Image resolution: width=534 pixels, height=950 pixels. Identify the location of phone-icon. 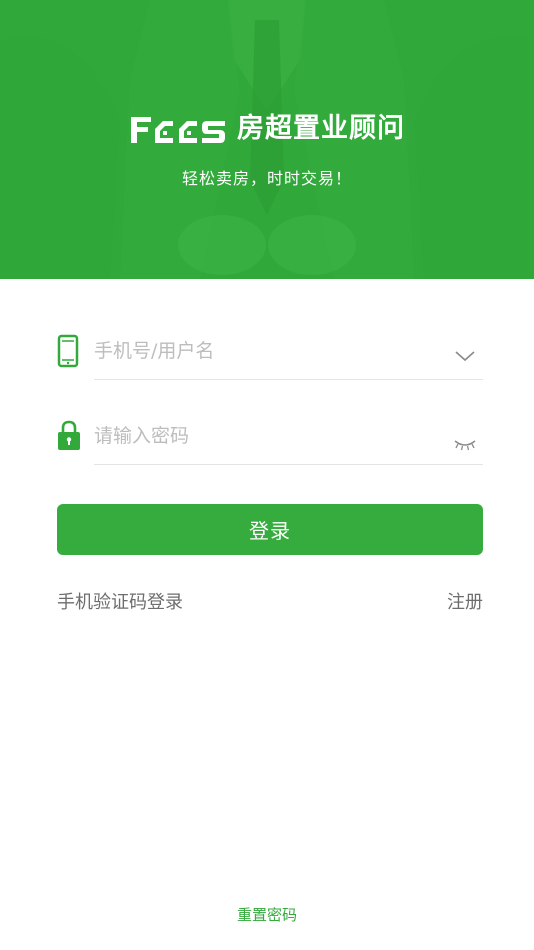
(68, 350).